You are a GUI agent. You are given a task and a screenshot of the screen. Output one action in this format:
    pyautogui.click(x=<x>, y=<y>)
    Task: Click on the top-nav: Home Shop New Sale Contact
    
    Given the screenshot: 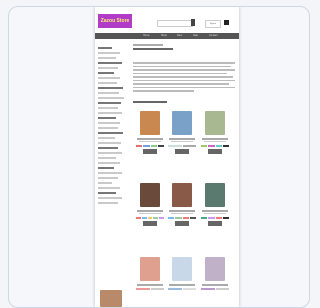 What is the action you would take?
    pyautogui.click(x=167, y=36)
    